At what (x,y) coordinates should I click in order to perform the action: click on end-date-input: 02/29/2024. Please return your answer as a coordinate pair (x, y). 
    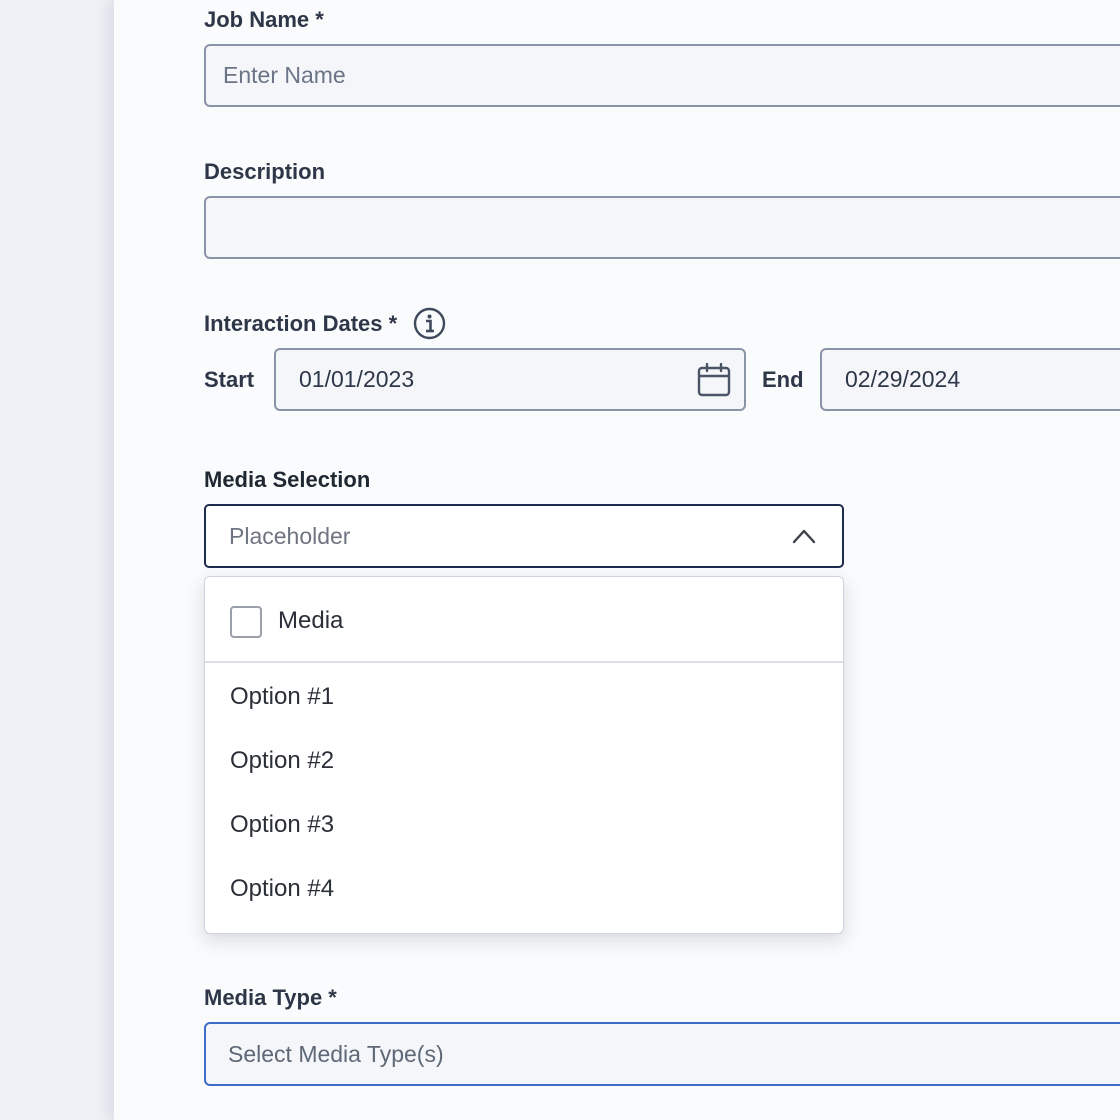
    Looking at the image, I should click on (970, 379).